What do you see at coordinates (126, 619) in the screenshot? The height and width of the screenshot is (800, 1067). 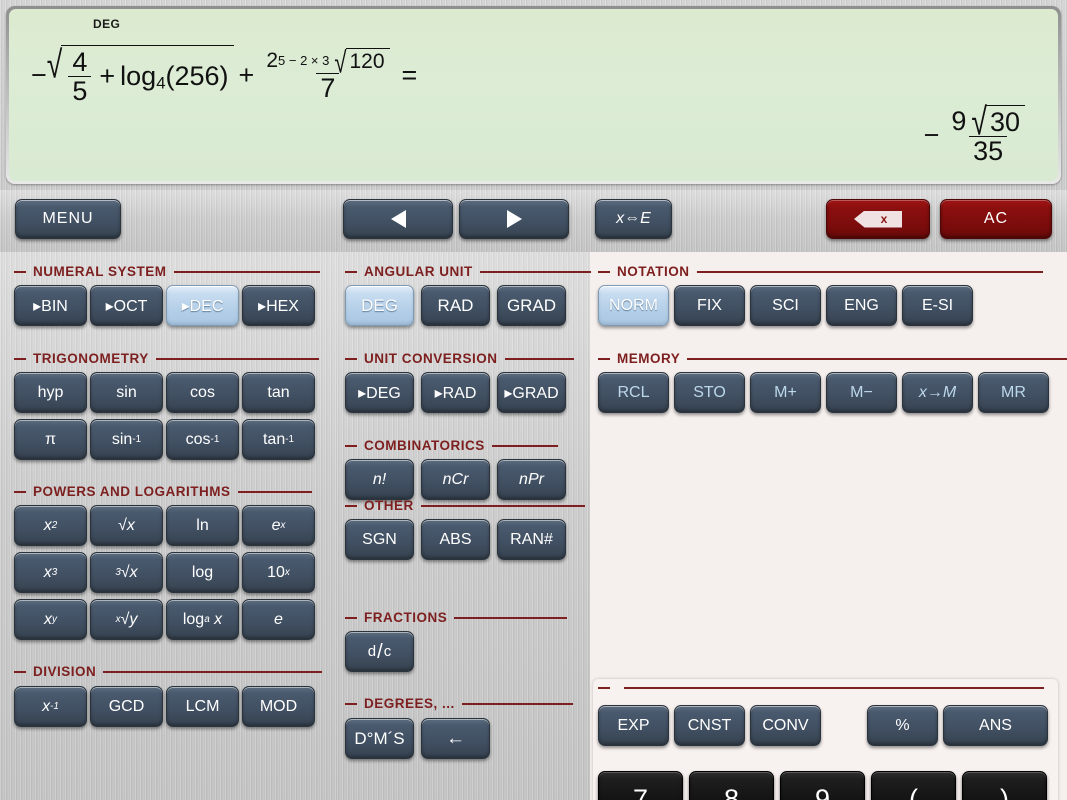 I see `key-y-root-x: x √y` at bounding box center [126, 619].